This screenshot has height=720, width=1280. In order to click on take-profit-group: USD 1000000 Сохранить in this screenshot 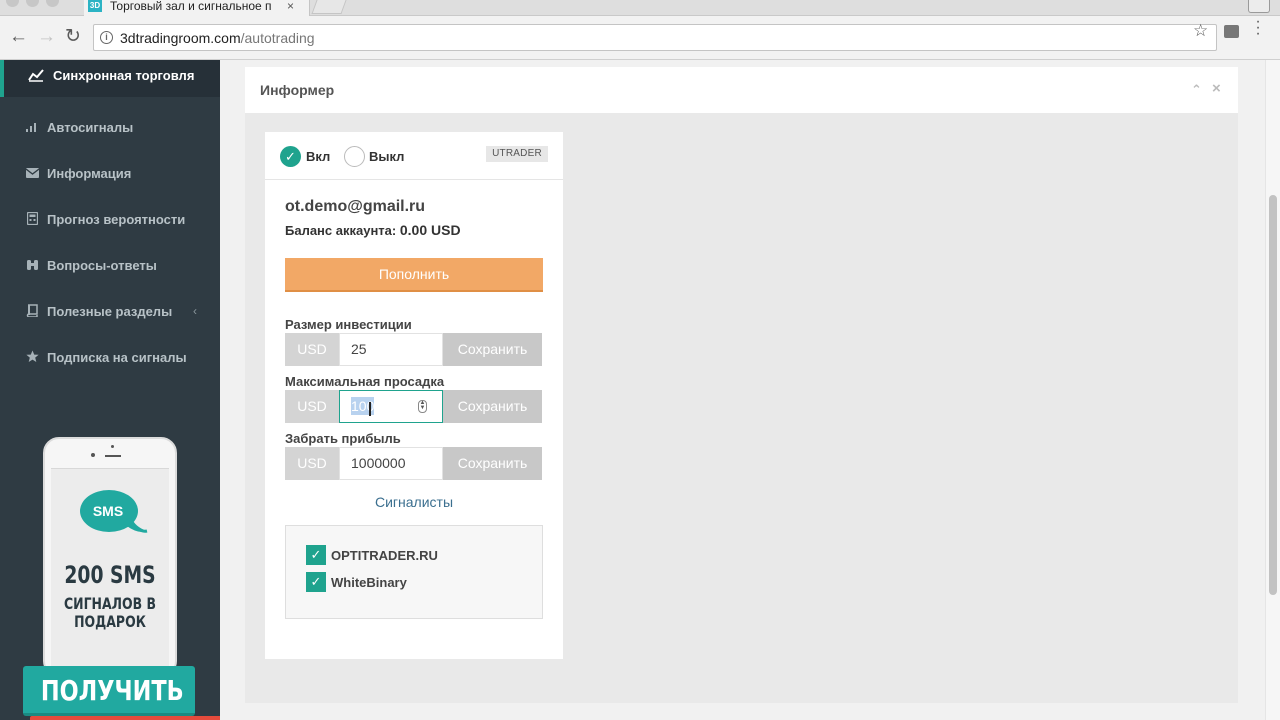, I will do `click(413, 463)`.